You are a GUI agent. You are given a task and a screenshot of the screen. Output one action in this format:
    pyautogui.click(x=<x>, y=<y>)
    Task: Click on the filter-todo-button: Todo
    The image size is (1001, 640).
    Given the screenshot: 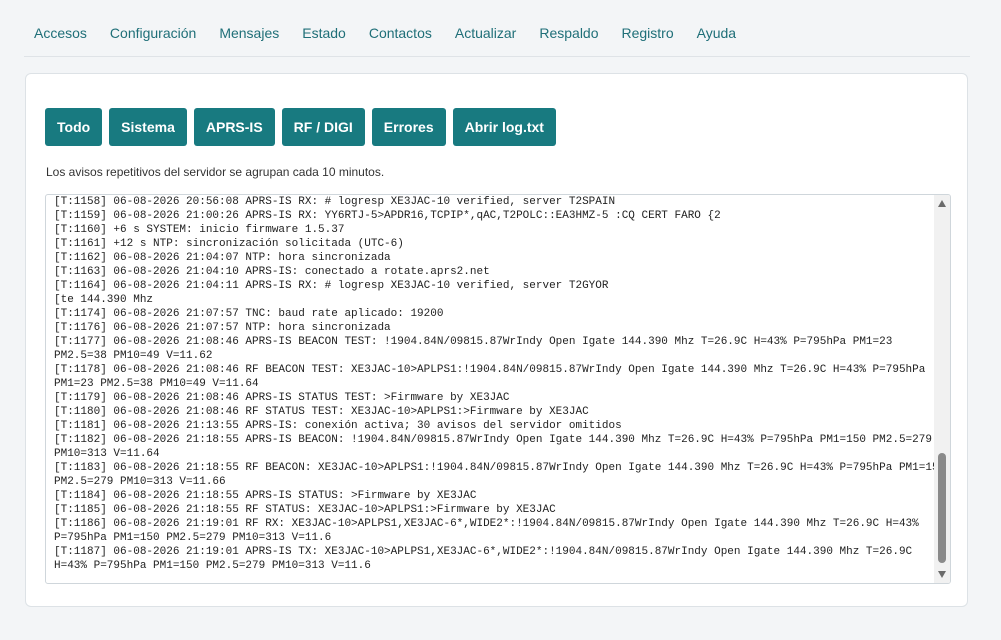 What is the action you would take?
    pyautogui.click(x=74, y=127)
    